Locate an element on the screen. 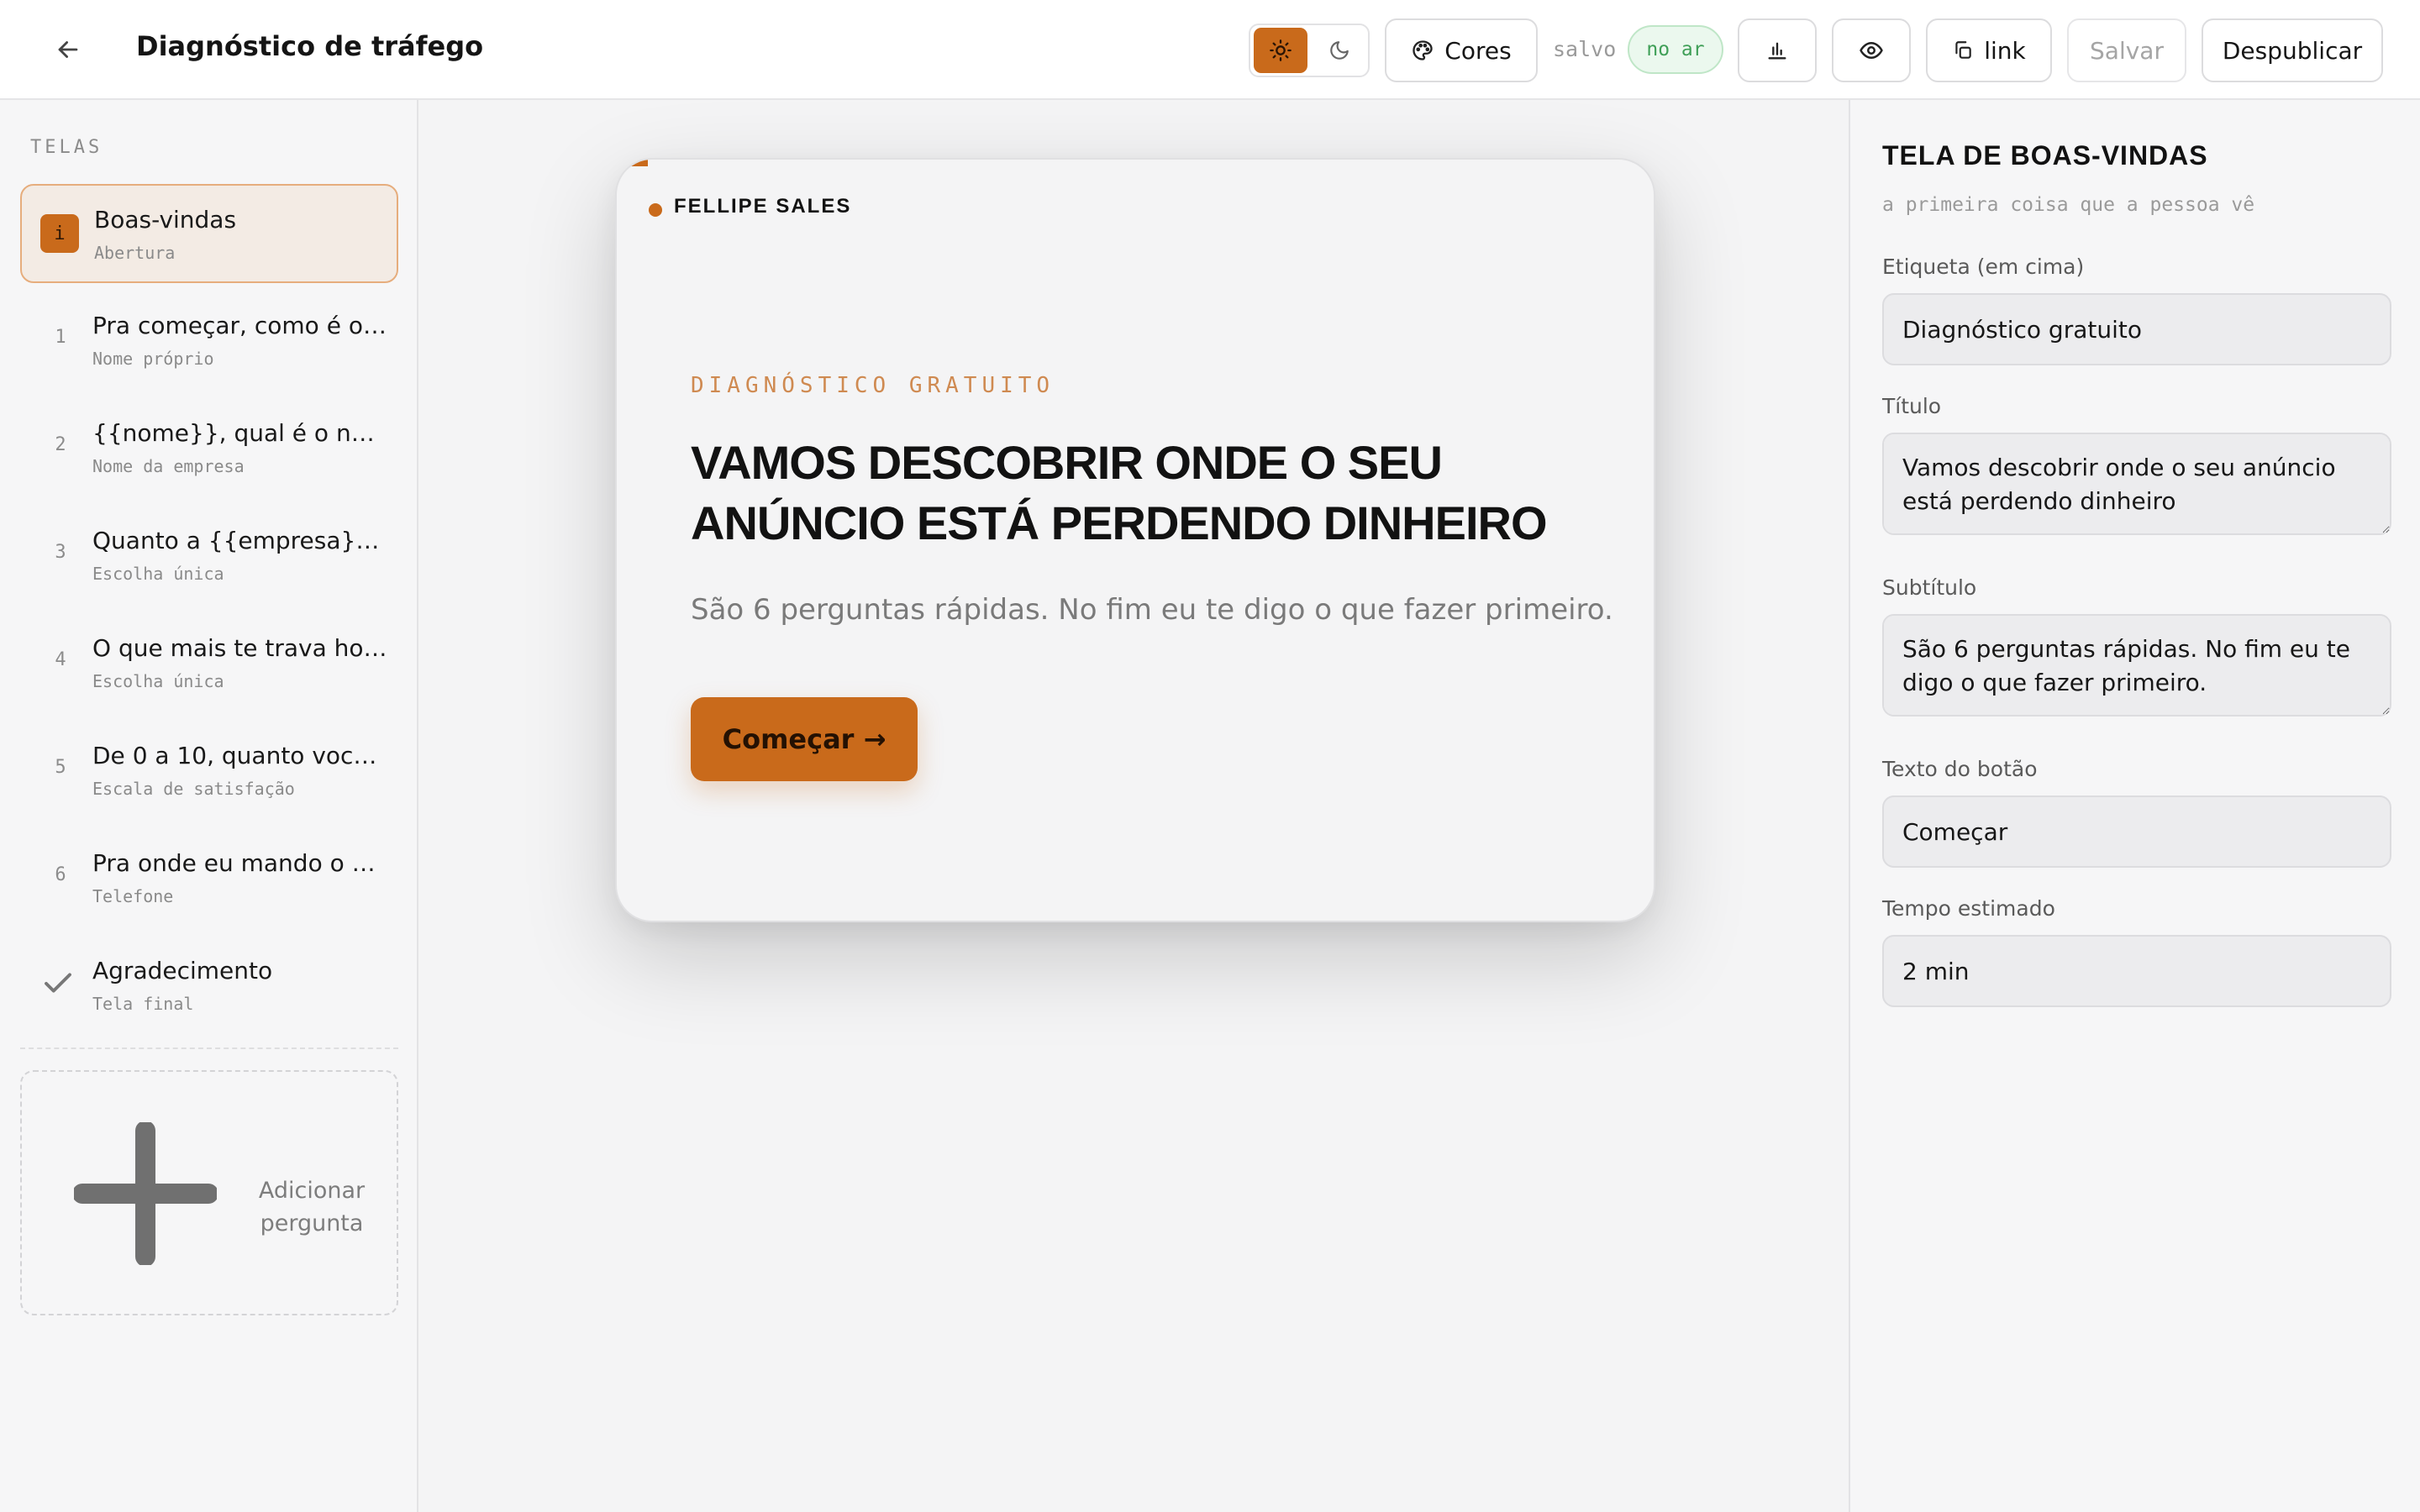 This screenshot has height=1512, width=2420. copy-link-label: link is located at coordinates (2005, 50).